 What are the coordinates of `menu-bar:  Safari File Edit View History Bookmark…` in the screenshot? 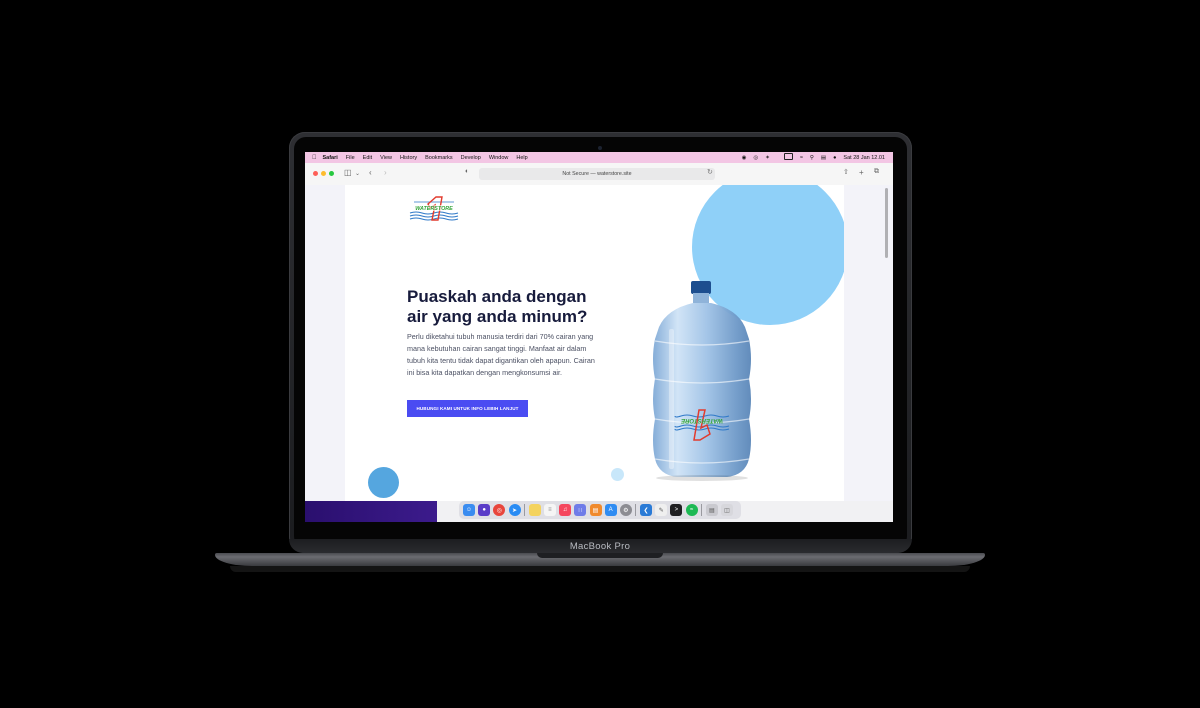 It's located at (599, 157).